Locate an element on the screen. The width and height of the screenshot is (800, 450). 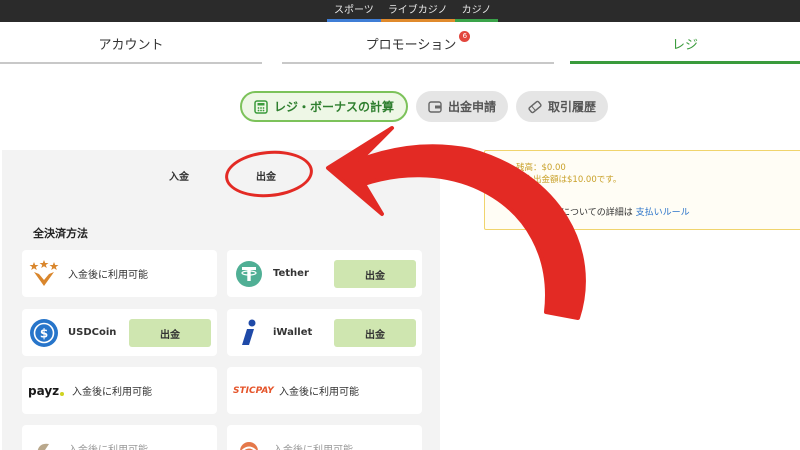
balance-text: 残高：$0.00 is located at coordinates (541, 168).